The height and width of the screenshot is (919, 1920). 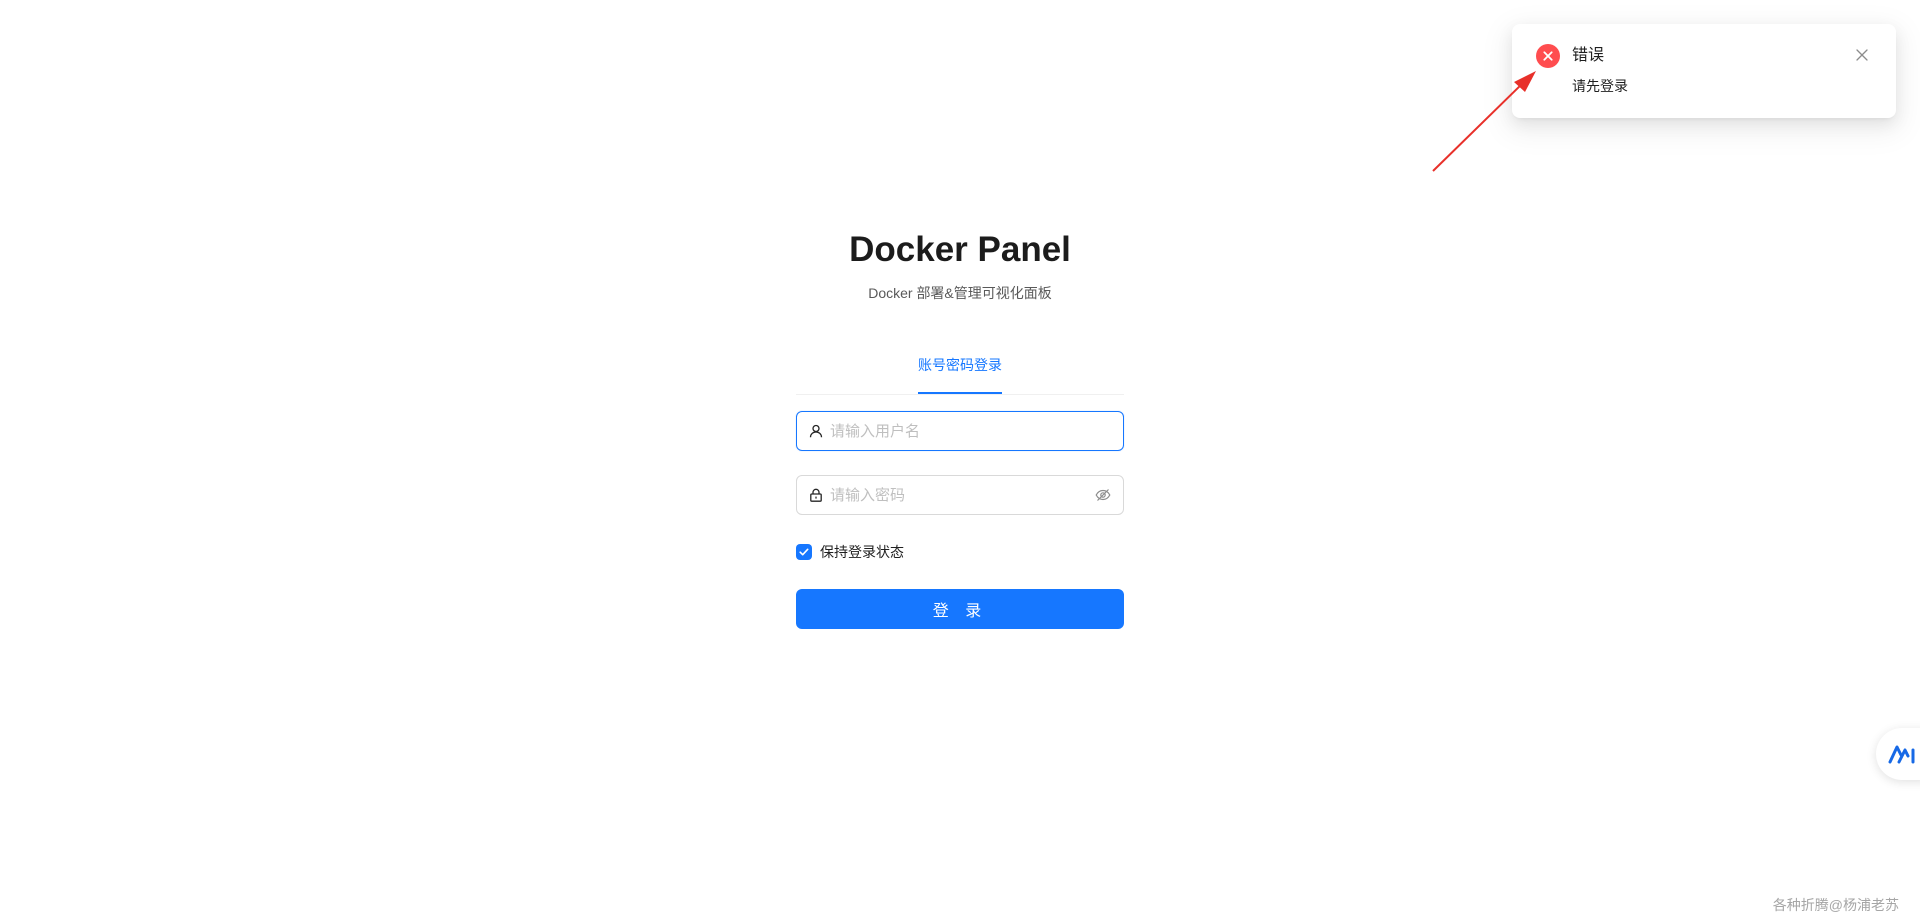 I want to click on login-button: 登 录, so click(x=960, y=609).